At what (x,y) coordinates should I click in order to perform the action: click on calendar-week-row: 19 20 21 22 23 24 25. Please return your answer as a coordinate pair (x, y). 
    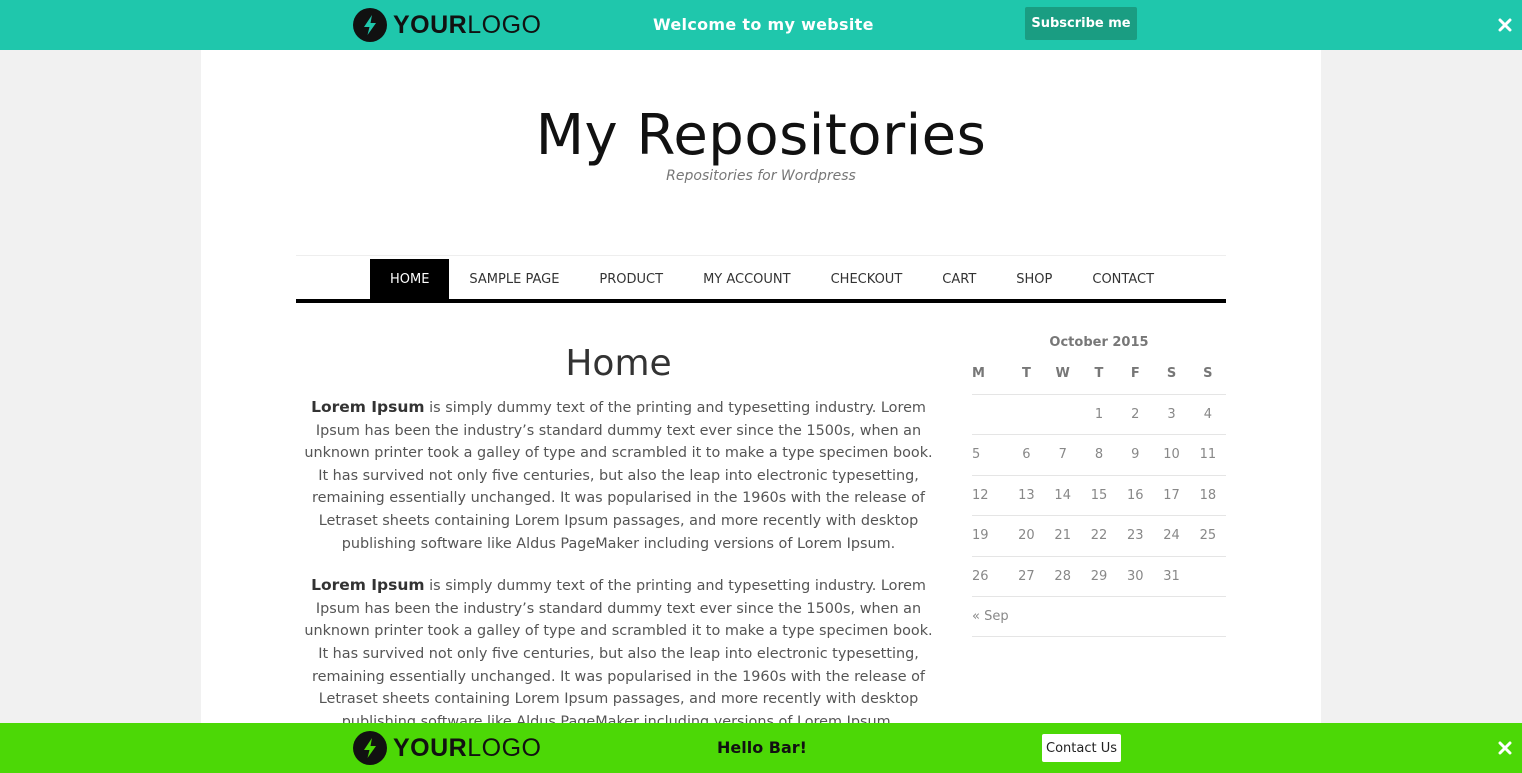
    Looking at the image, I should click on (1099, 536).